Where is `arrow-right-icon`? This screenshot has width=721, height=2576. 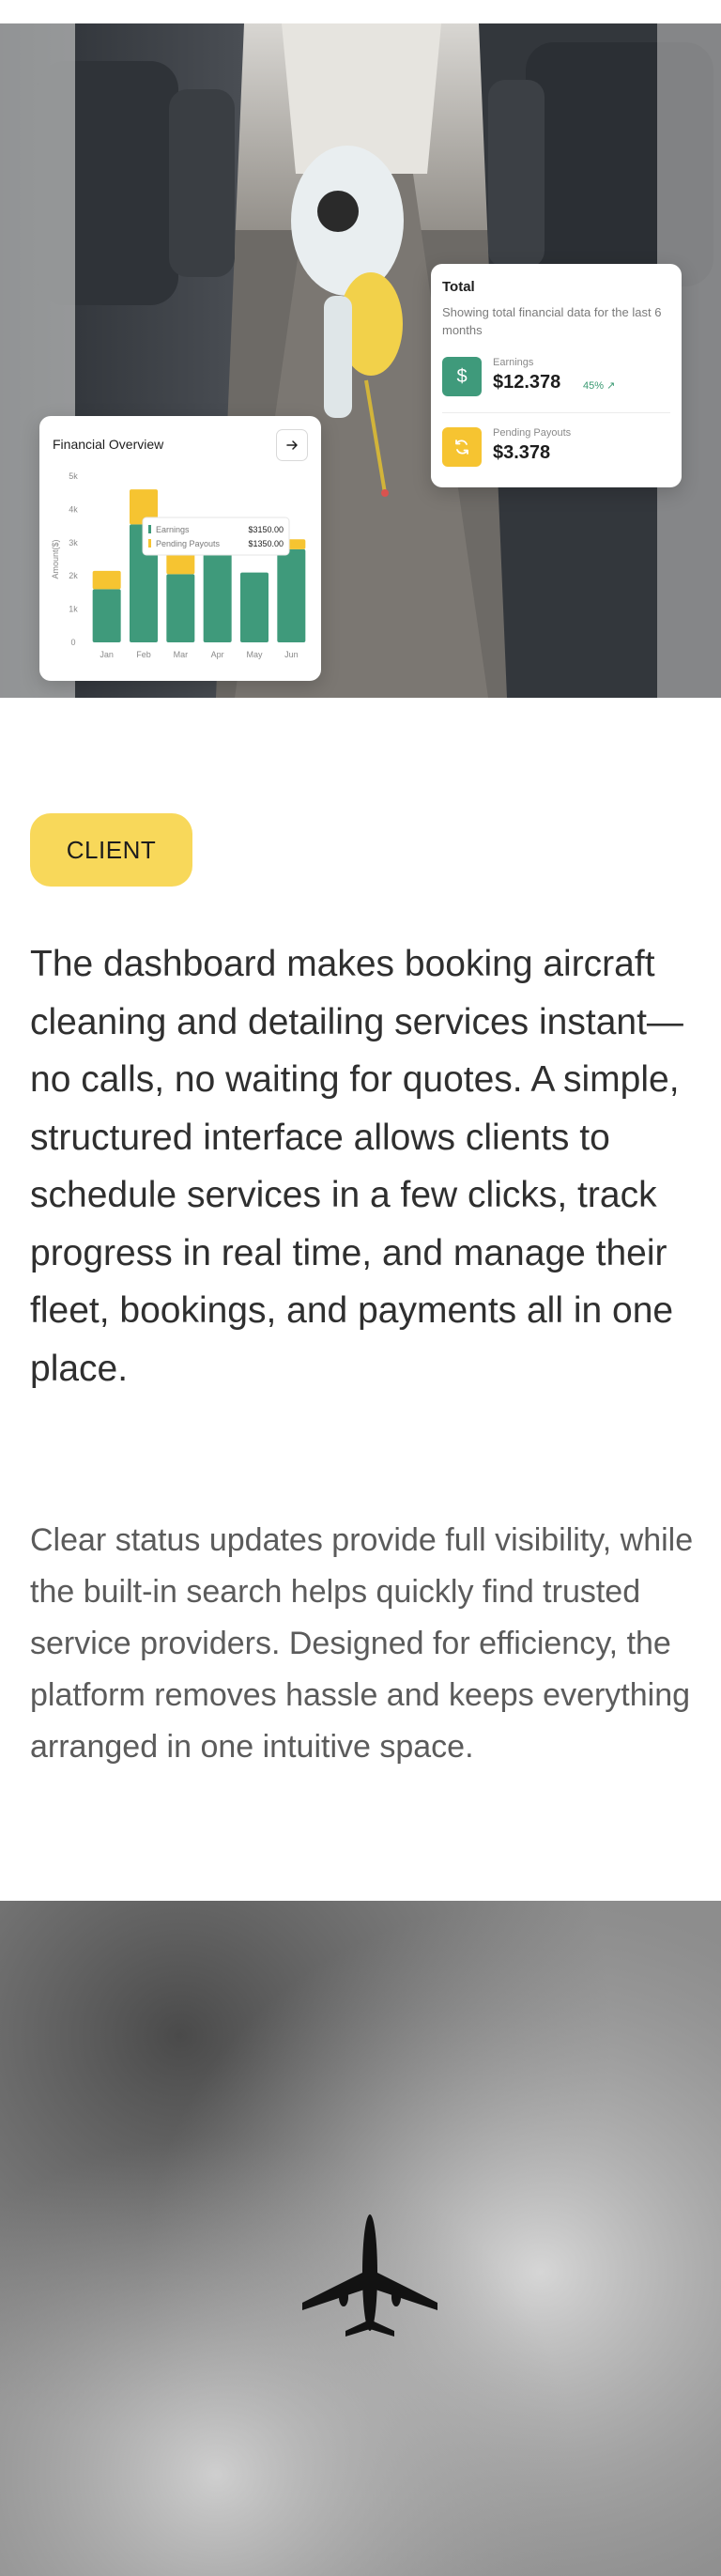 arrow-right-icon is located at coordinates (292, 445).